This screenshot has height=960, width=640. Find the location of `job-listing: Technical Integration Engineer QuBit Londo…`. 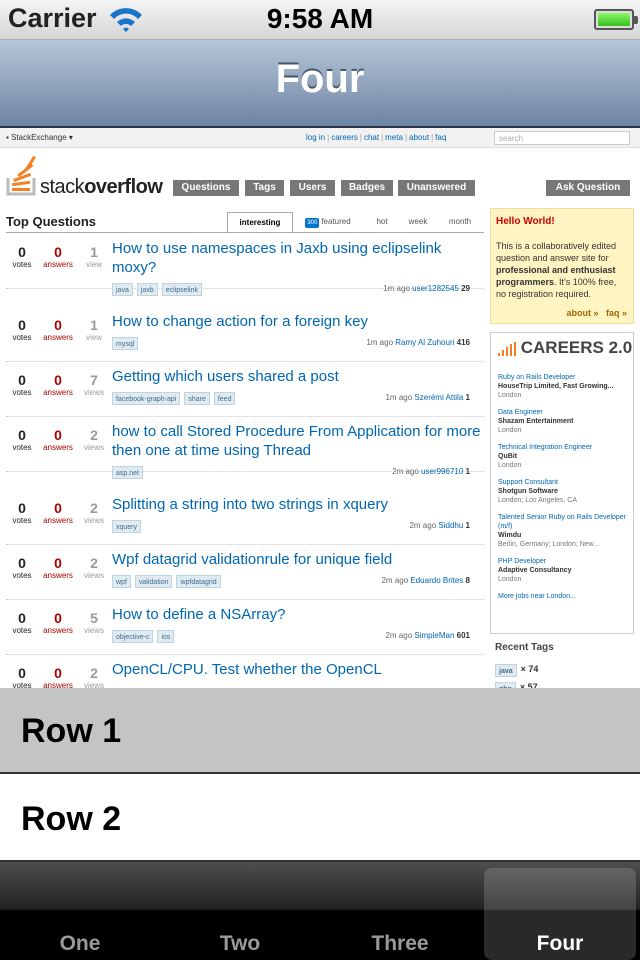

job-listing: Technical Integration Engineer QuBit Londo… is located at coordinates (563, 456).